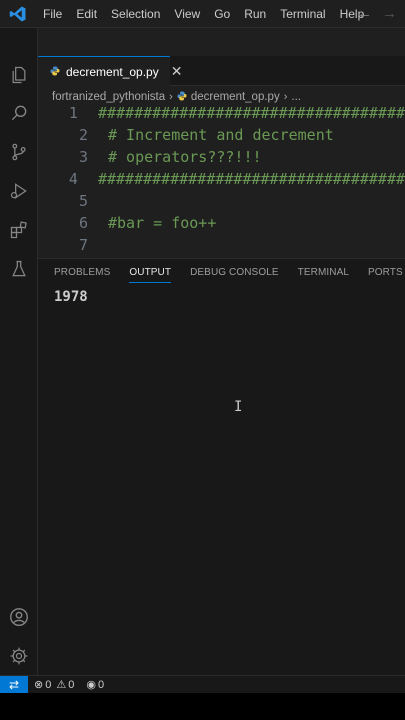 The image size is (405, 720). I want to click on line-number: 1, so click(73, 113).